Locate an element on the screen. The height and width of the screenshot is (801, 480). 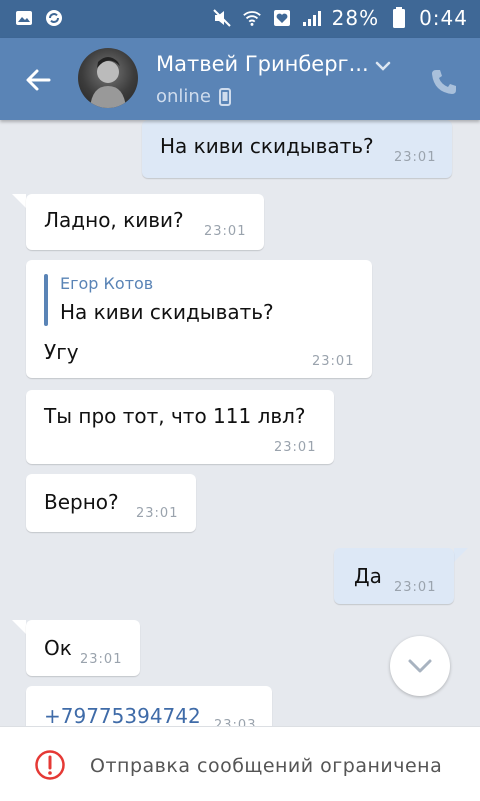
avatar is located at coordinates (108, 78).